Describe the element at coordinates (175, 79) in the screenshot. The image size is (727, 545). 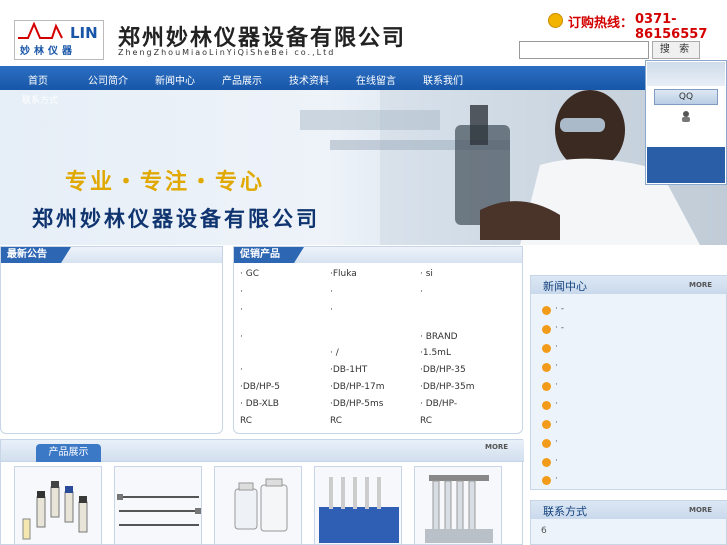
I see `nav-item-news: 新闻中心` at that location.